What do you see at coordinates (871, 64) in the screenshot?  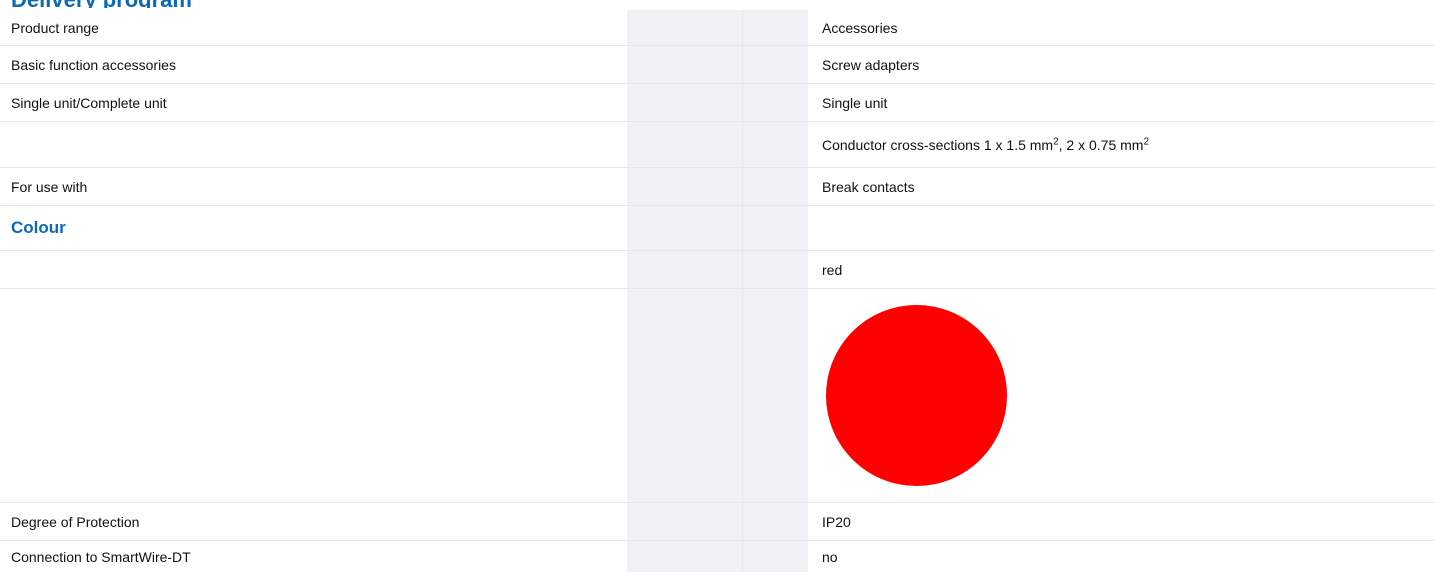 I see `row-value: Screw adapters` at bounding box center [871, 64].